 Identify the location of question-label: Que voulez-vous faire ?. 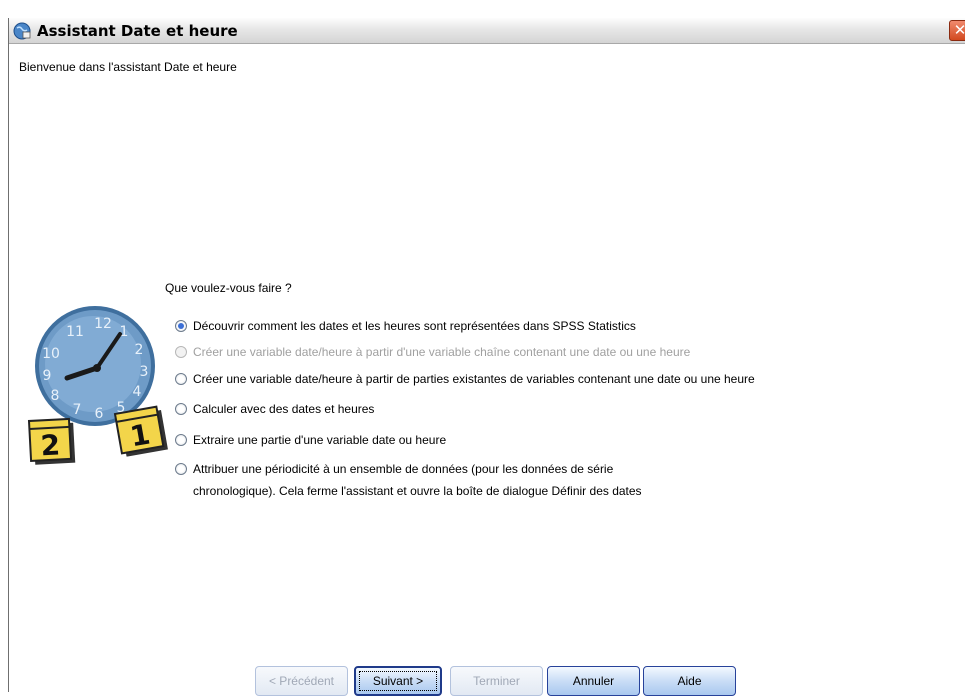
(228, 288).